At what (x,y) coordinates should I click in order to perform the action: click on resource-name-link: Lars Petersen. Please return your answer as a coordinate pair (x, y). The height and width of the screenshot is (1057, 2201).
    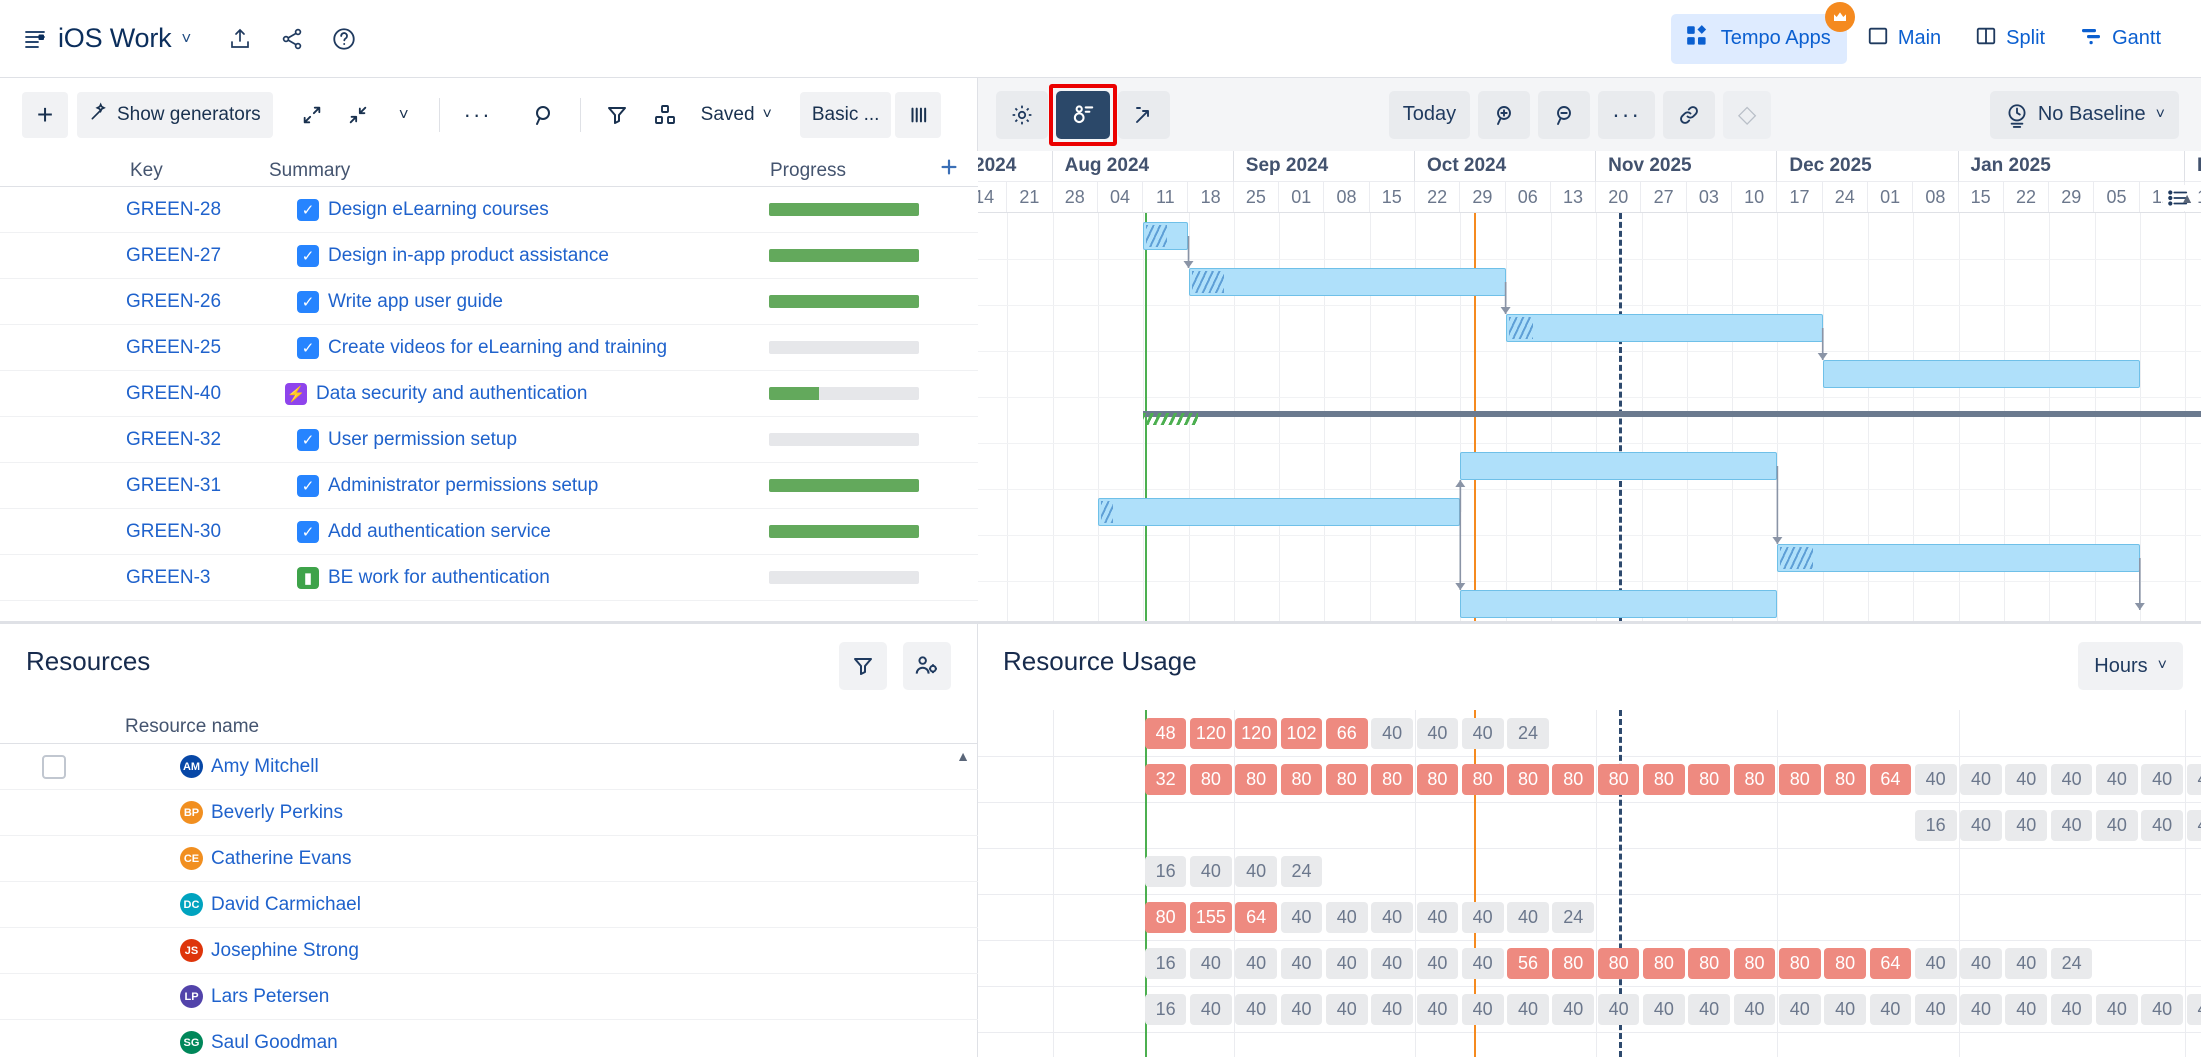
    Looking at the image, I should click on (270, 997).